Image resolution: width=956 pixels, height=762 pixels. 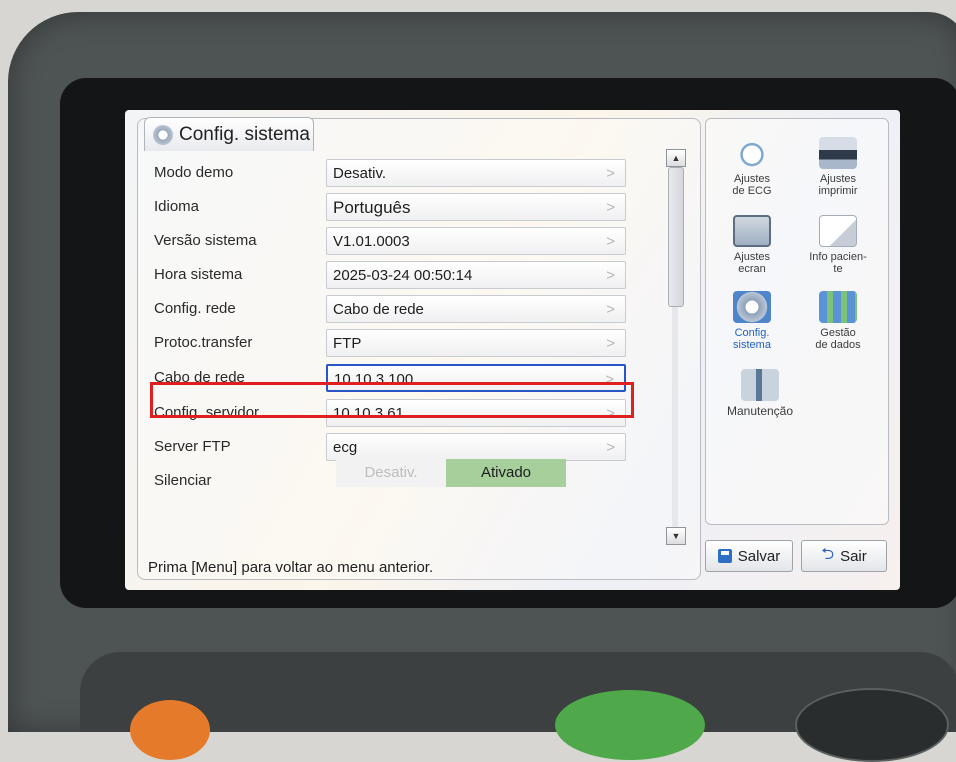 I want to click on menu-print-settings: Ajustes imprimir, so click(x=838, y=167).